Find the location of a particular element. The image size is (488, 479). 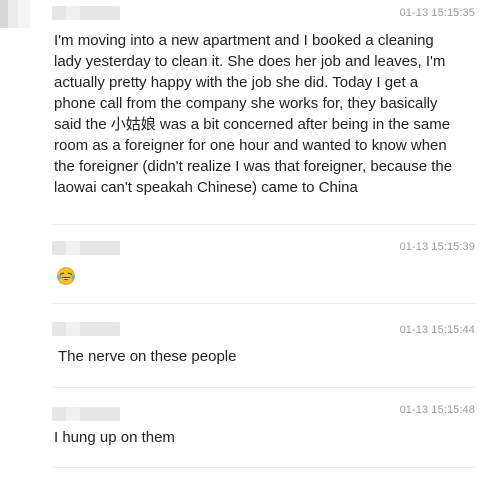

comment-text: I hung up on them is located at coordinates (114, 437).